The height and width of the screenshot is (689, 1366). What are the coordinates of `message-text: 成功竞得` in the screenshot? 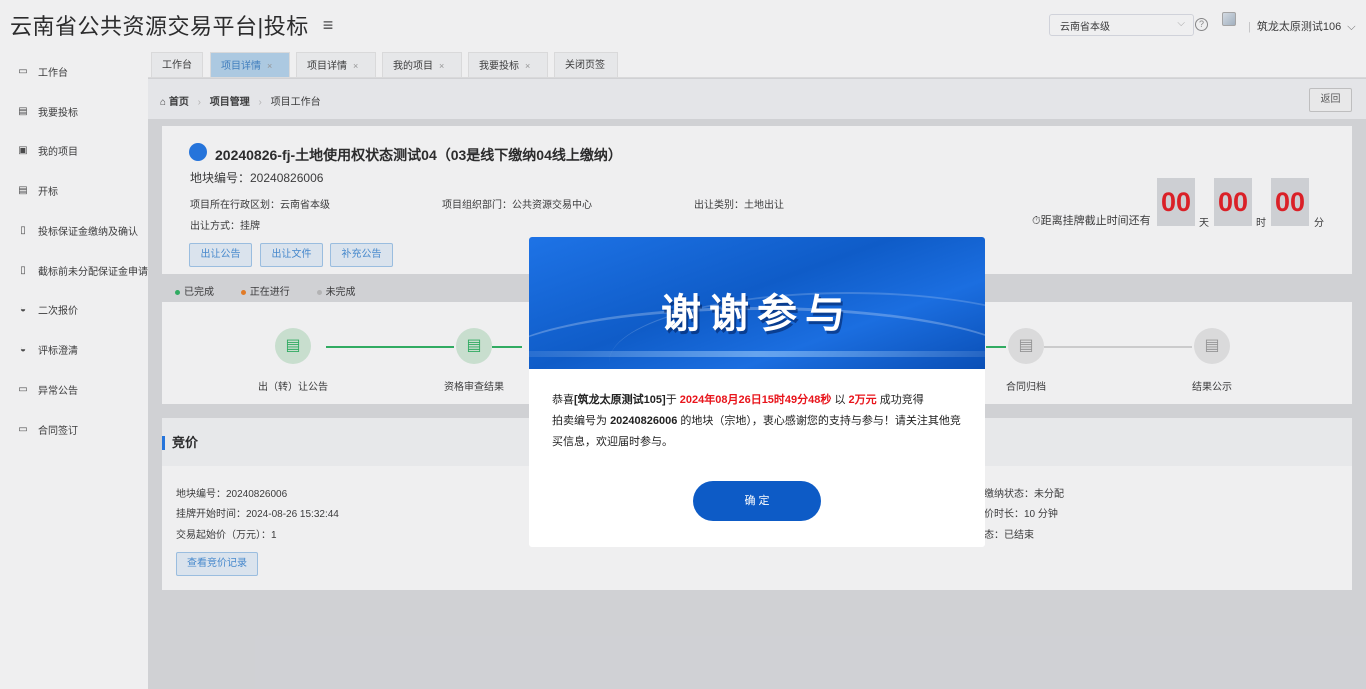 It's located at (901, 400).